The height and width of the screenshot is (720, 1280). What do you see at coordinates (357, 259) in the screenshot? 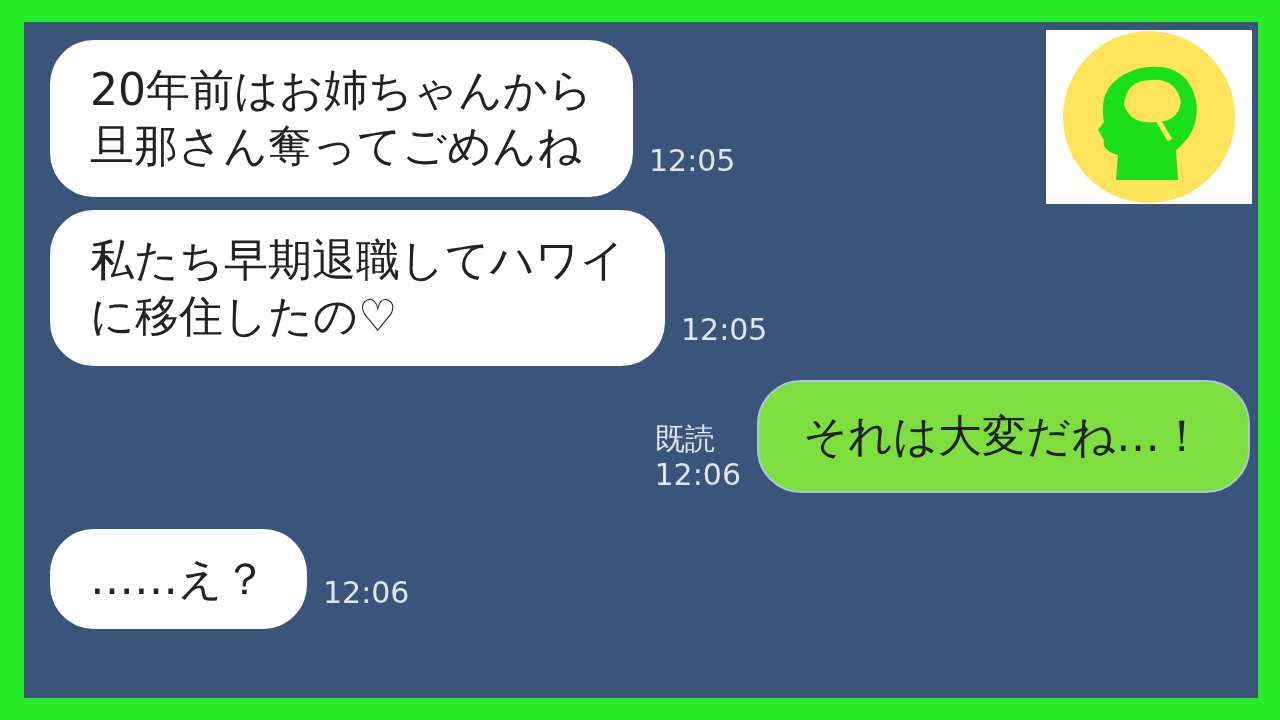
I see `message-text: 私たち早期退職してハワイ` at bounding box center [357, 259].